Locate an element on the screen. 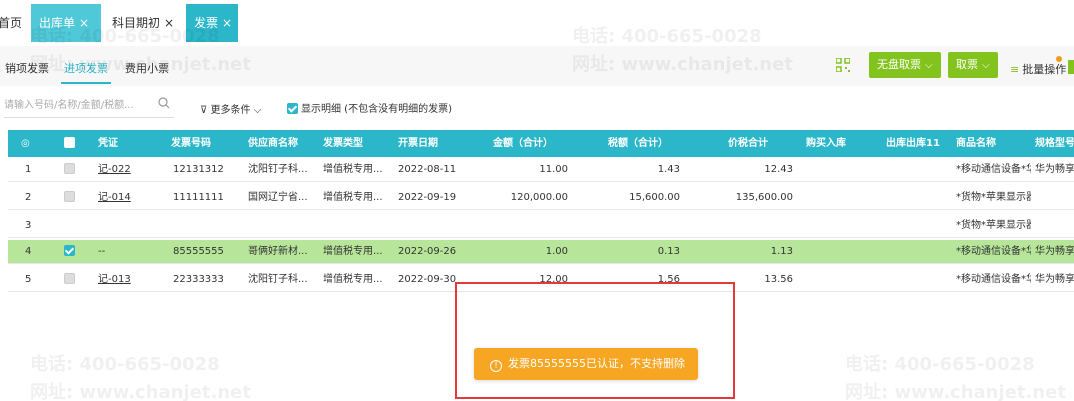 The image size is (1074, 401). invoice-number: 22333333 is located at coordinates (198, 279).